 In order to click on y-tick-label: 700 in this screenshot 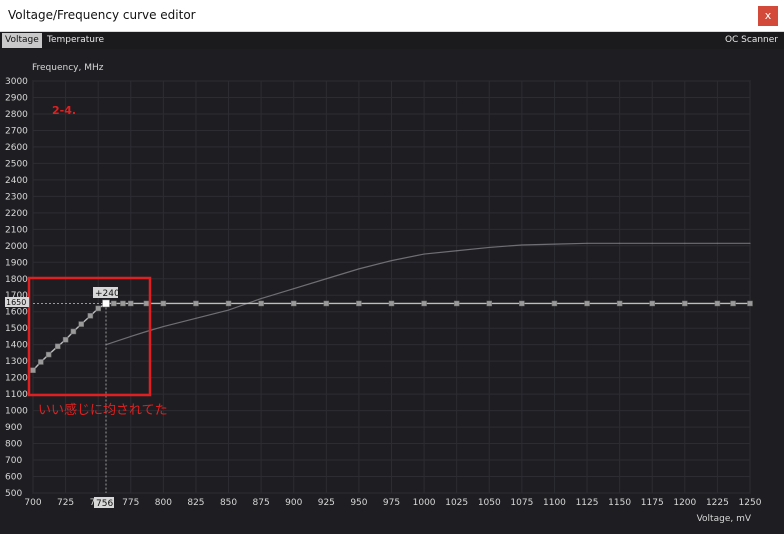, I will do `click(13, 461)`.